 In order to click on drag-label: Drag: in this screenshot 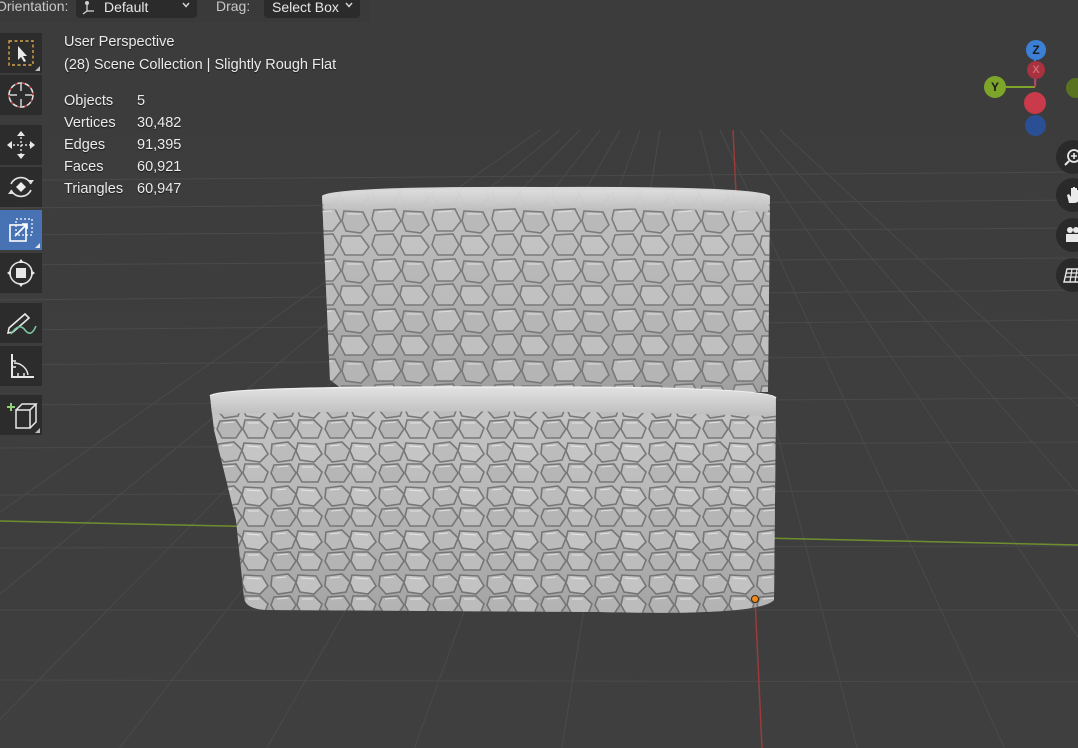, I will do `click(233, 7)`.